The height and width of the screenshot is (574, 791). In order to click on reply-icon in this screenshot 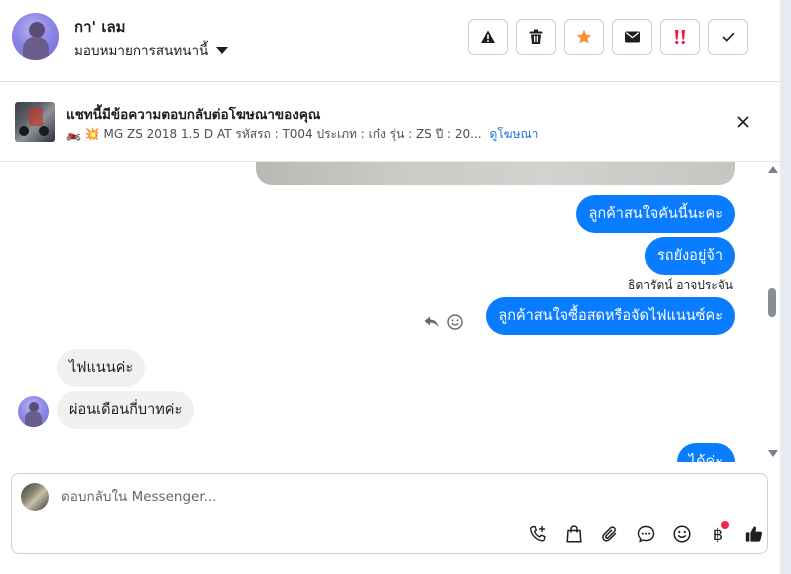, I will do `click(431, 322)`.